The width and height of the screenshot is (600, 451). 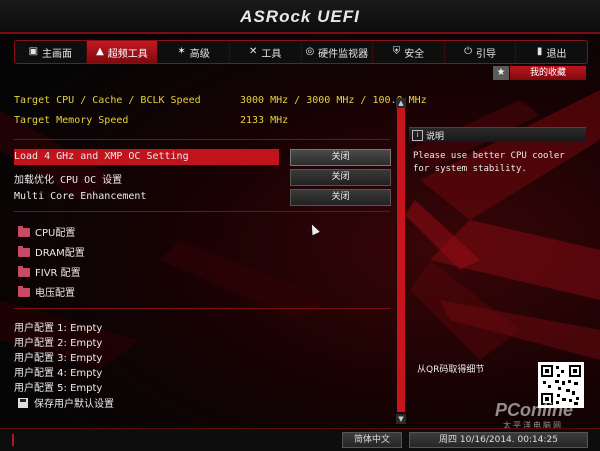 I want to click on tab-tools: ✕ 工具, so click(x=266, y=52).